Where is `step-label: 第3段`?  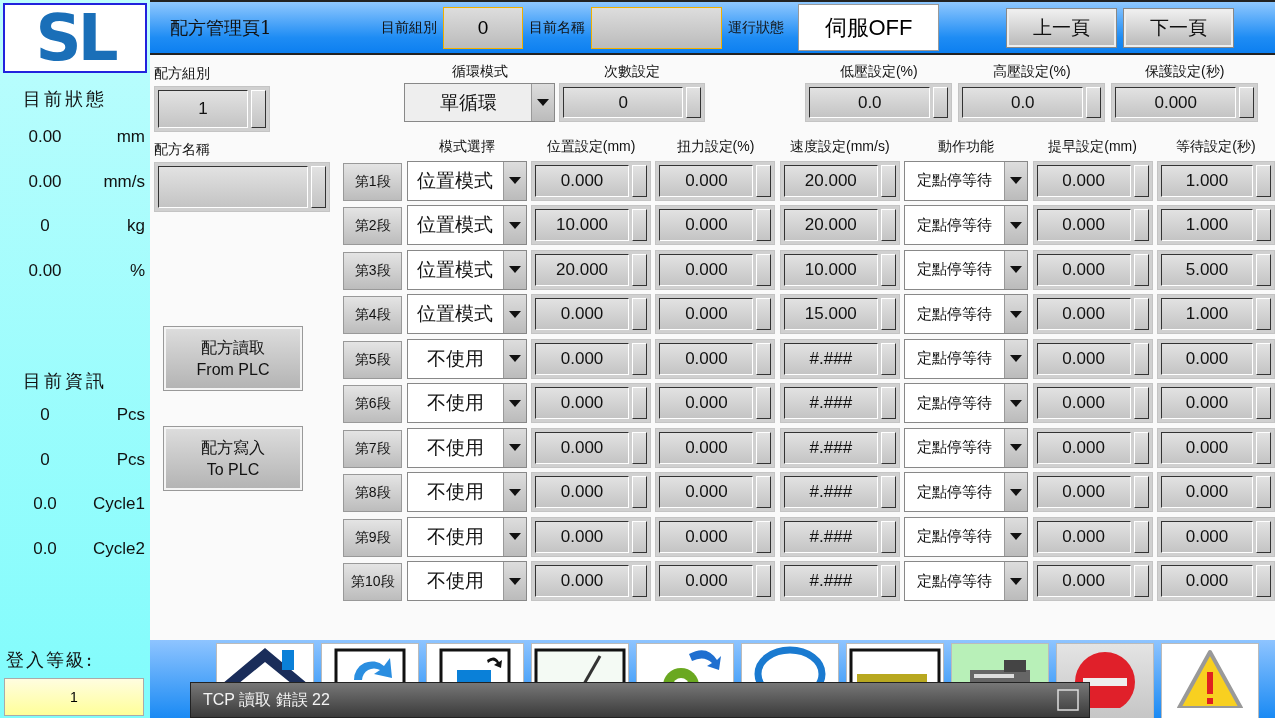 step-label: 第3段 is located at coordinates (373, 270).